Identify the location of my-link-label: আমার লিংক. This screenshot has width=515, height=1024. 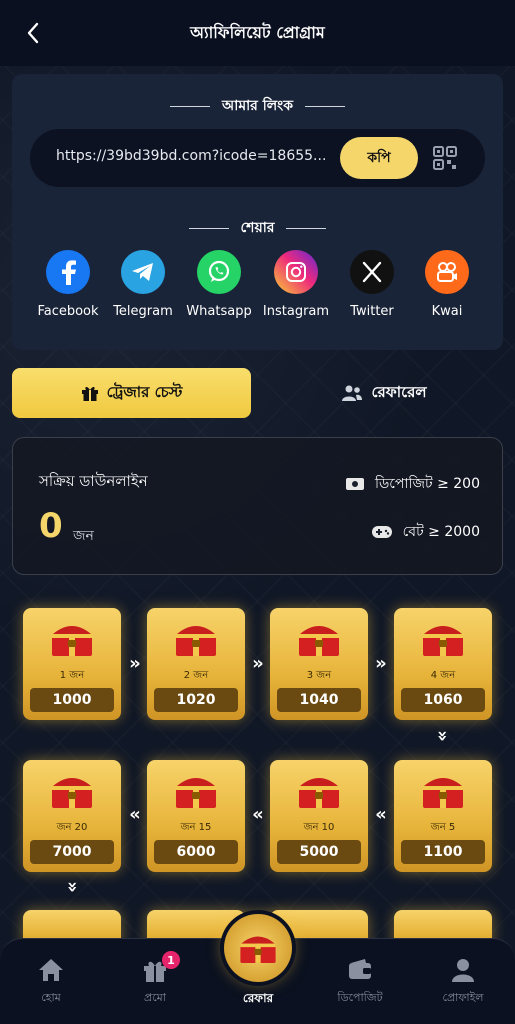
(257, 106).